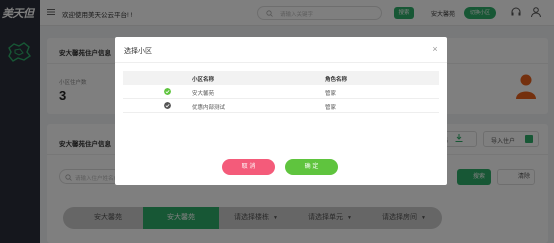  I want to click on community-name: 安大馨苑, so click(203, 94).